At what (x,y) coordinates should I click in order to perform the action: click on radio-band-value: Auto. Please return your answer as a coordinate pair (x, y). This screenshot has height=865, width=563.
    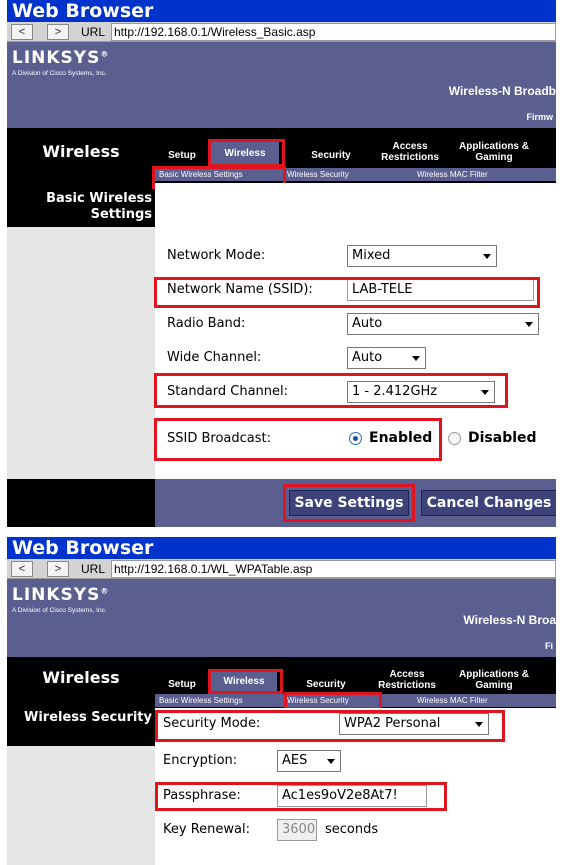
    Looking at the image, I should click on (367, 323).